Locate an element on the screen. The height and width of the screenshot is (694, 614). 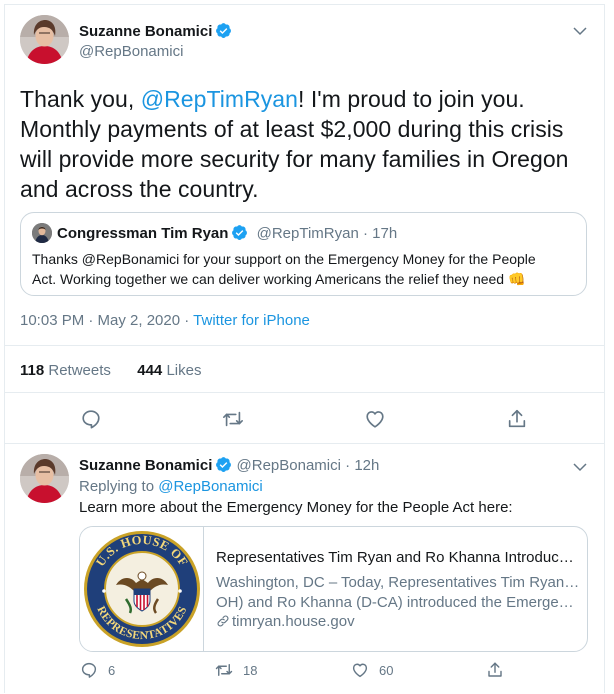
main-author-handle: @RepBonamici is located at coordinates (131, 51).